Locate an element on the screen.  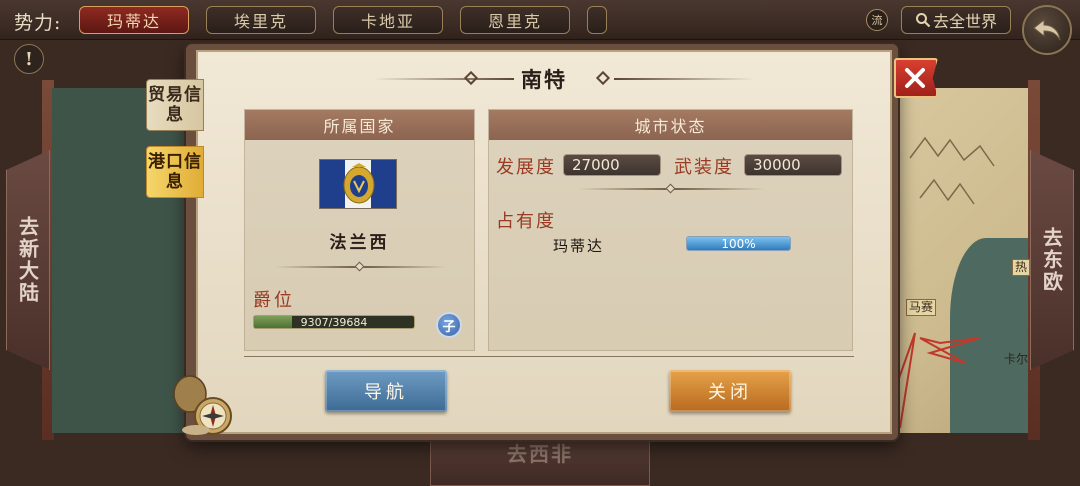
rank-badge: 子 is located at coordinates (449, 325).